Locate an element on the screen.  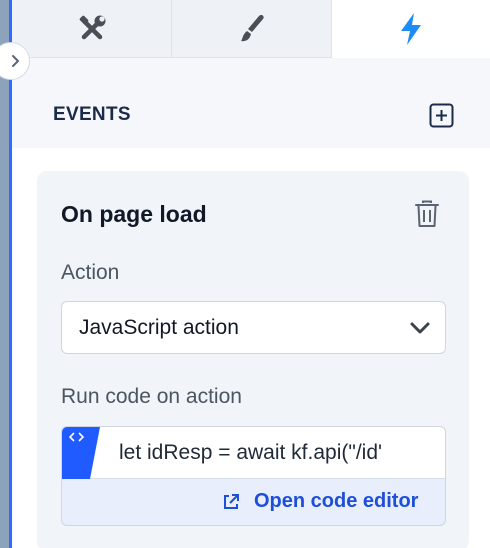
action-label: Action is located at coordinates (90, 272).